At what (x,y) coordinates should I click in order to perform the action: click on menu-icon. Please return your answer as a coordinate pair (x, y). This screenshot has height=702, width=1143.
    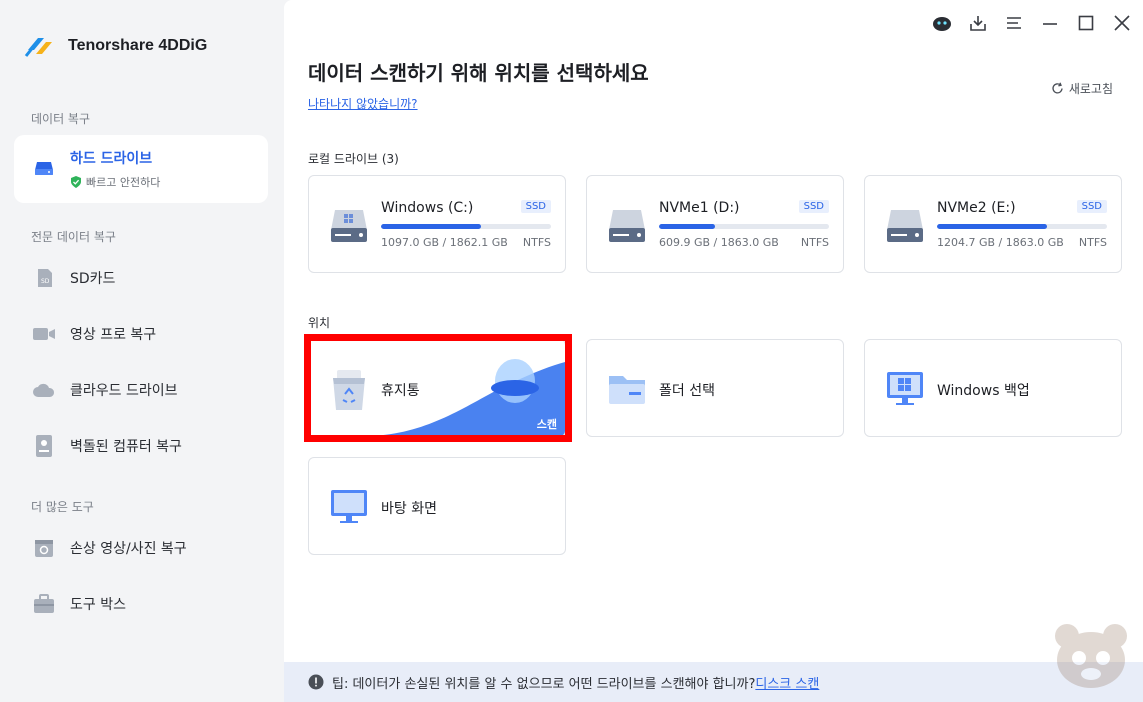
    Looking at the image, I should click on (1014, 23).